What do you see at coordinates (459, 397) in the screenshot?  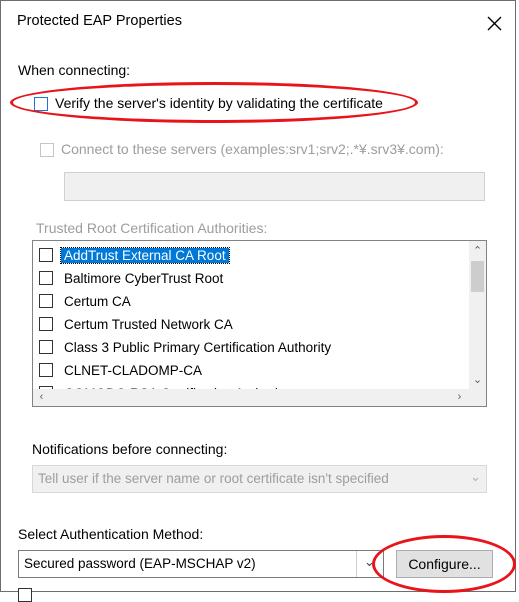 I see `scroll-right-icon: ›` at bounding box center [459, 397].